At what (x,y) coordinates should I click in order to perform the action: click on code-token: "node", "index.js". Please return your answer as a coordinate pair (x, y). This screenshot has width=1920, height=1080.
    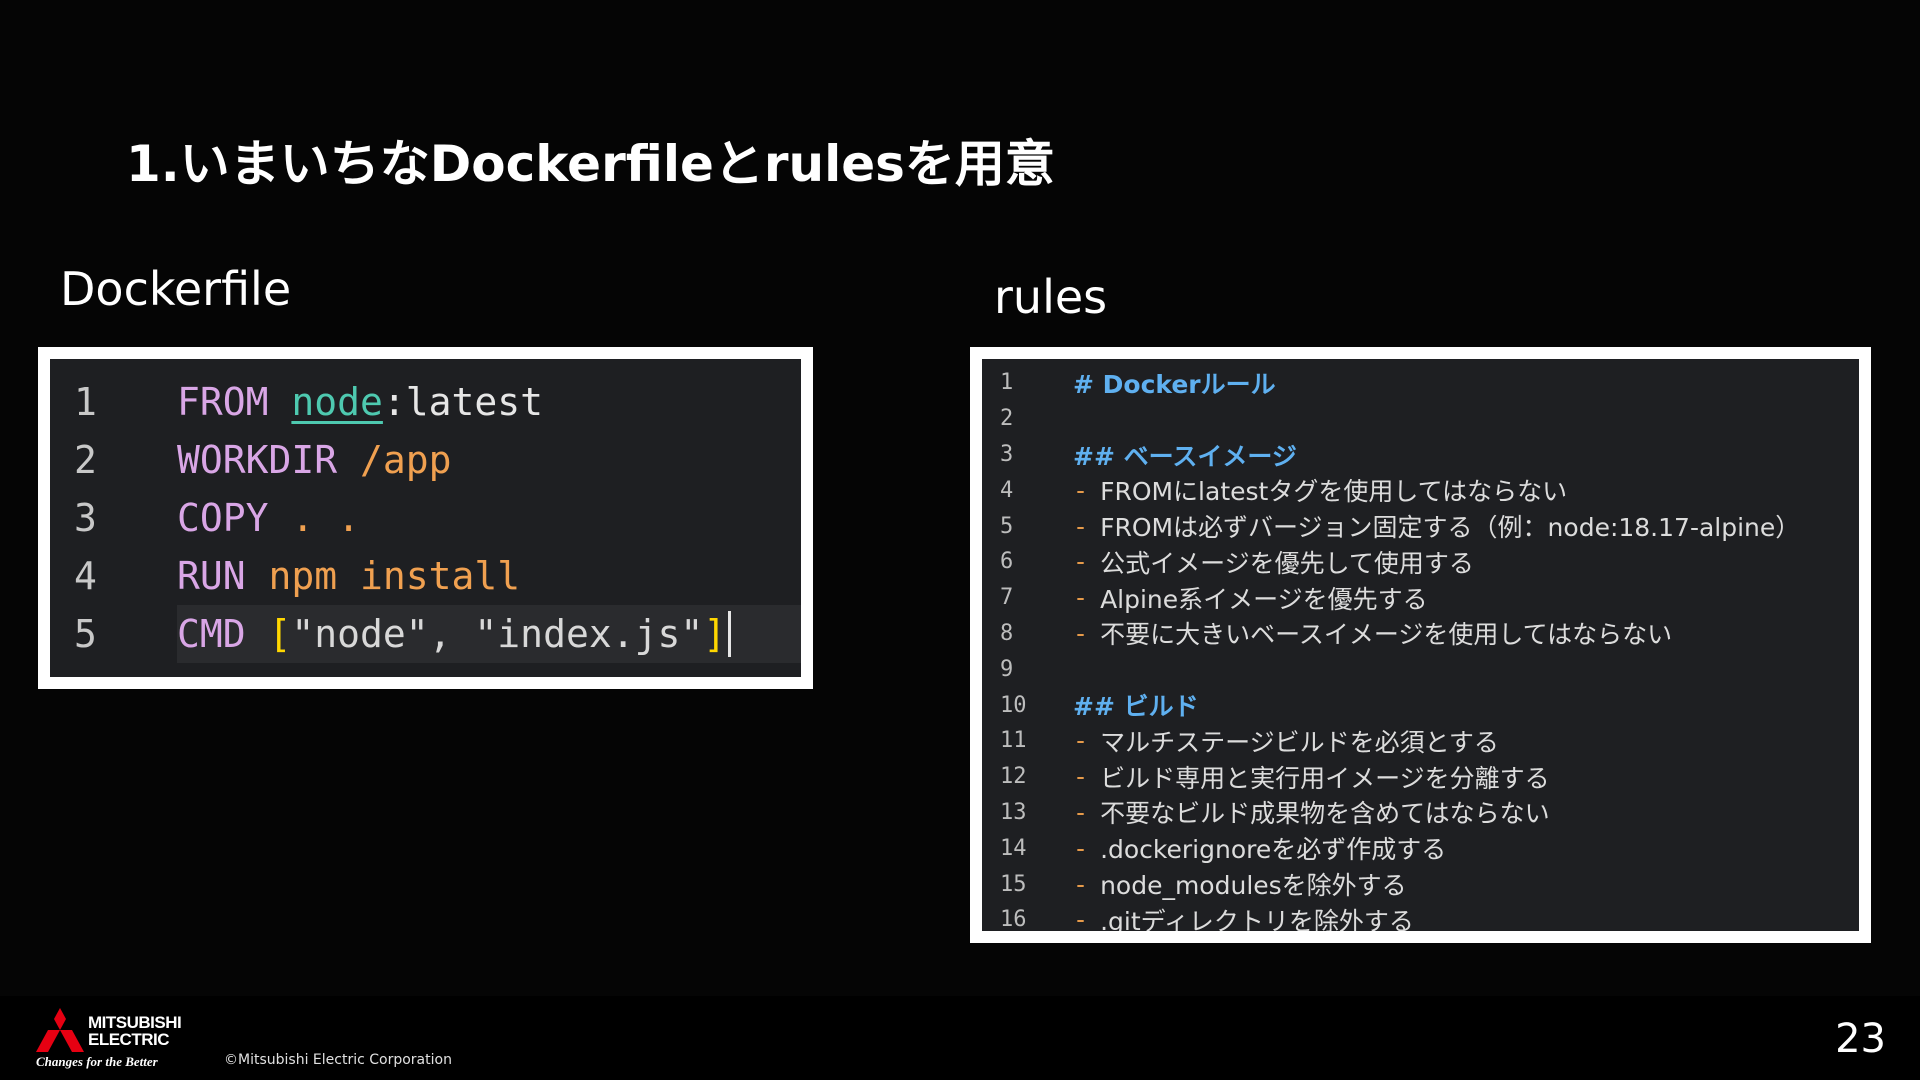
    Looking at the image, I should click on (497, 634).